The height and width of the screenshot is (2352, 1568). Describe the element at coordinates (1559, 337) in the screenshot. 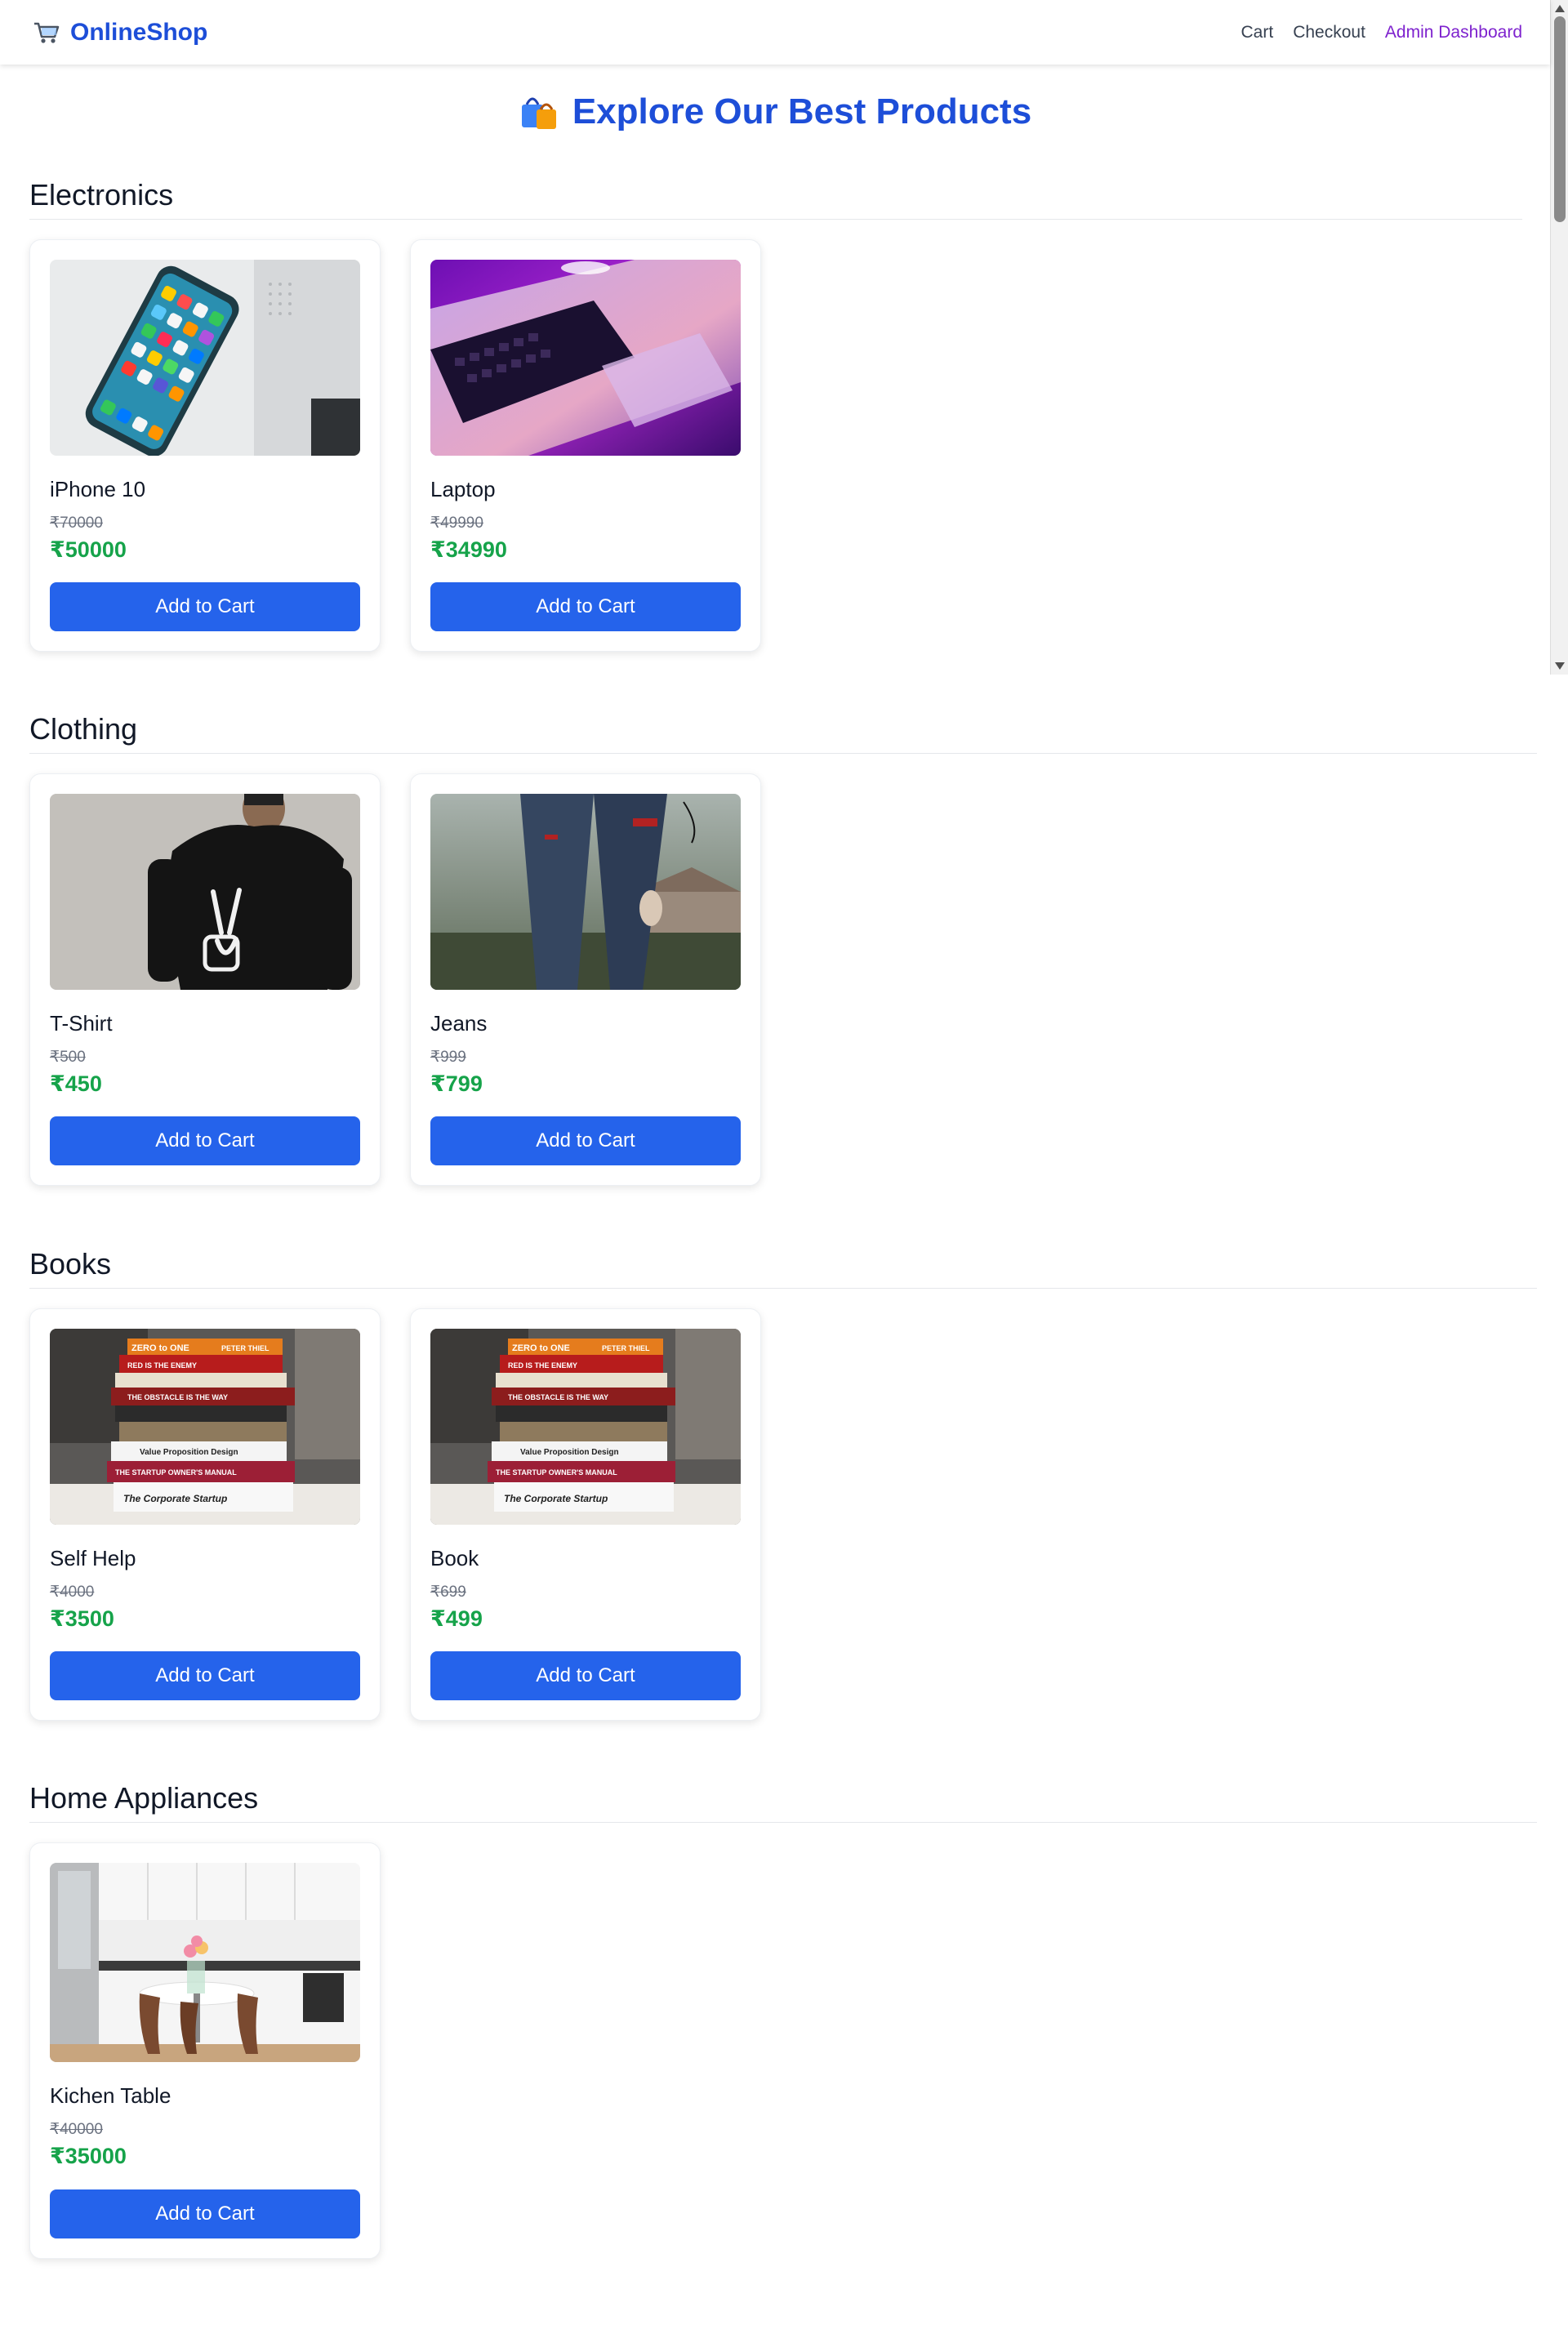

I see `vertical-scrollbar` at that location.